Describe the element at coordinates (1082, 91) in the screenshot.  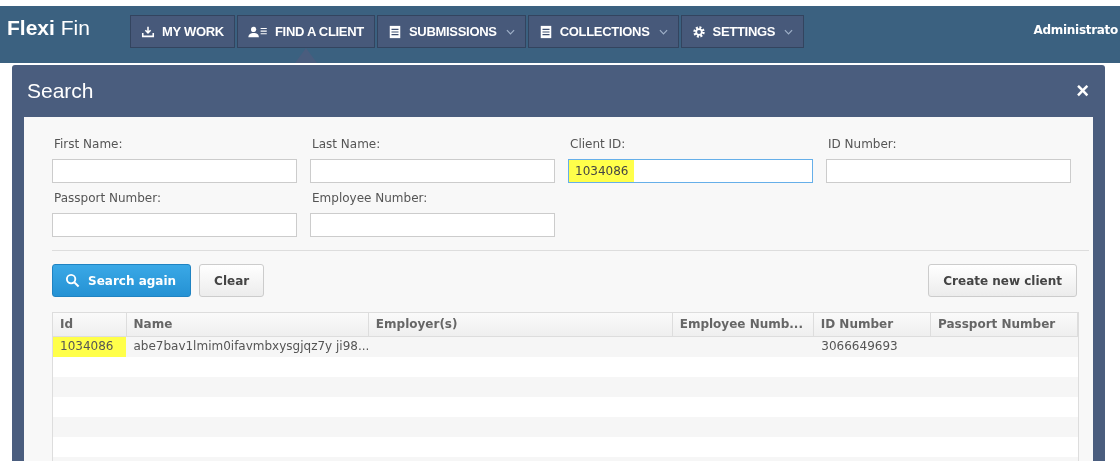
I see `close-button: ×` at that location.